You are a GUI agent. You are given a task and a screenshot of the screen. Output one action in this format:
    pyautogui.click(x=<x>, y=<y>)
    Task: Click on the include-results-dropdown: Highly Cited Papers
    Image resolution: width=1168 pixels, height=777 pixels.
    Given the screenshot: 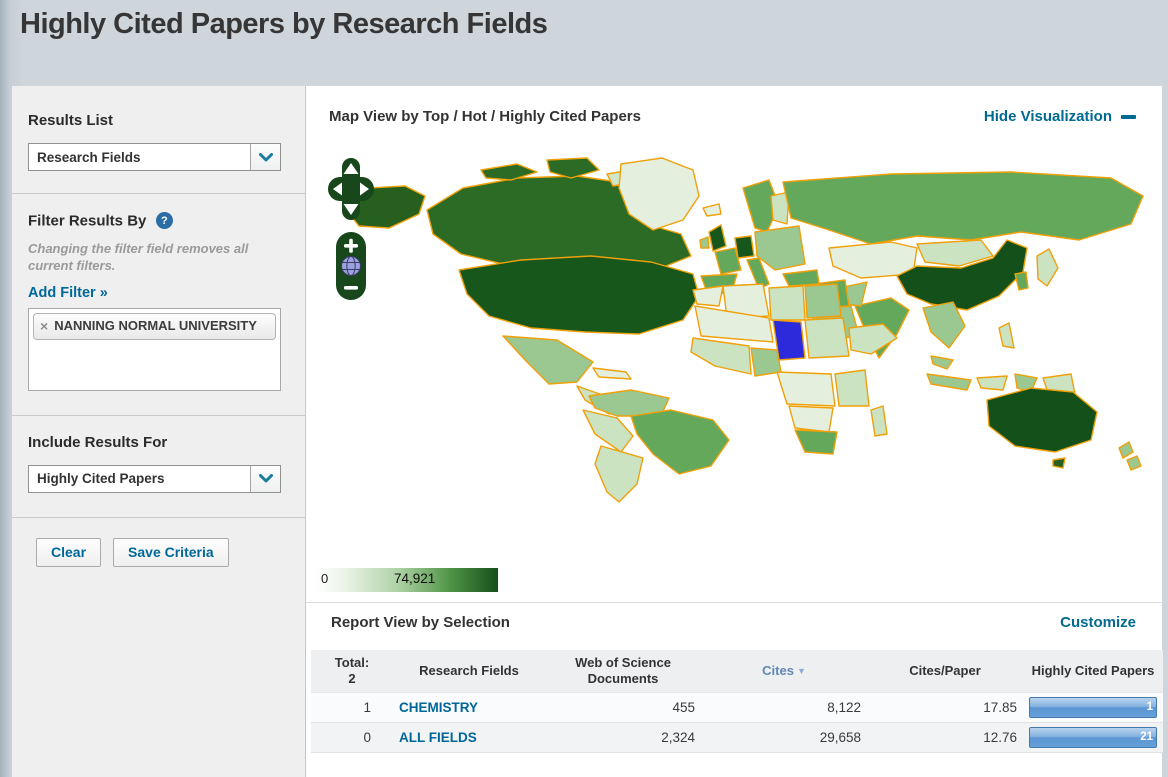 What is the action you would take?
    pyautogui.click(x=154, y=478)
    